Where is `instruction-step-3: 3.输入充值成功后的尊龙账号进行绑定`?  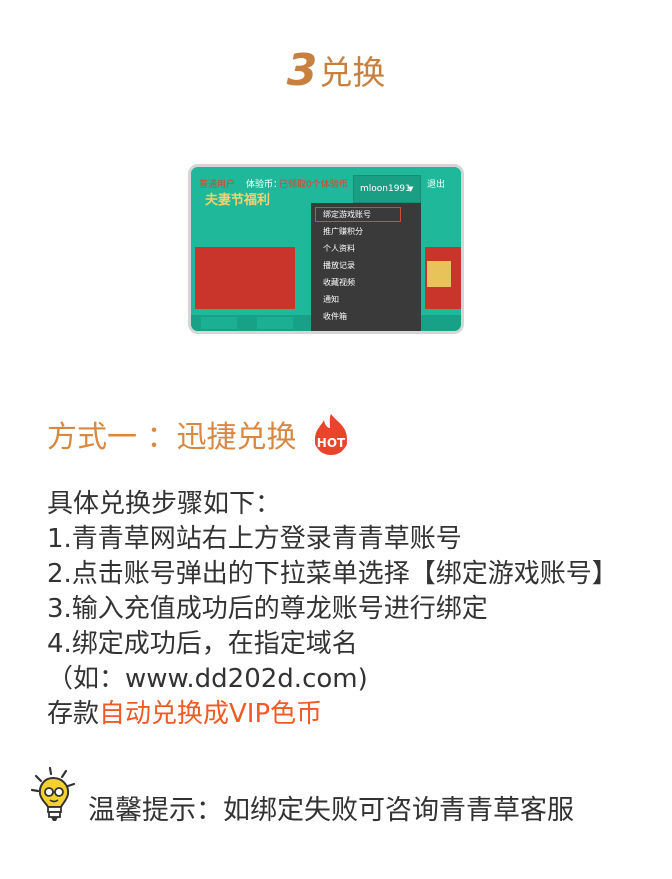
instruction-step-3: 3.输入充值成功后的尊龙账号进行绑定 is located at coordinates (267, 609).